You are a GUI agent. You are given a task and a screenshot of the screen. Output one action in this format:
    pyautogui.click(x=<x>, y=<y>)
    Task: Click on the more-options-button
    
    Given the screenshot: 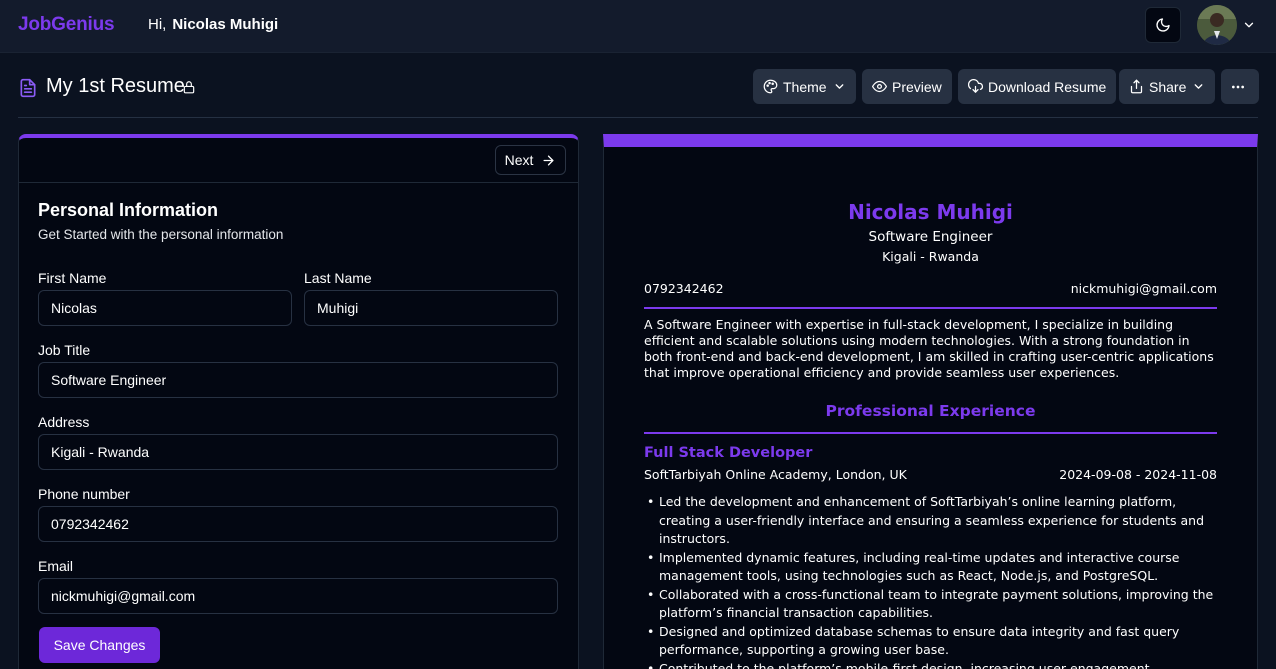 What is the action you would take?
    pyautogui.click(x=1240, y=86)
    